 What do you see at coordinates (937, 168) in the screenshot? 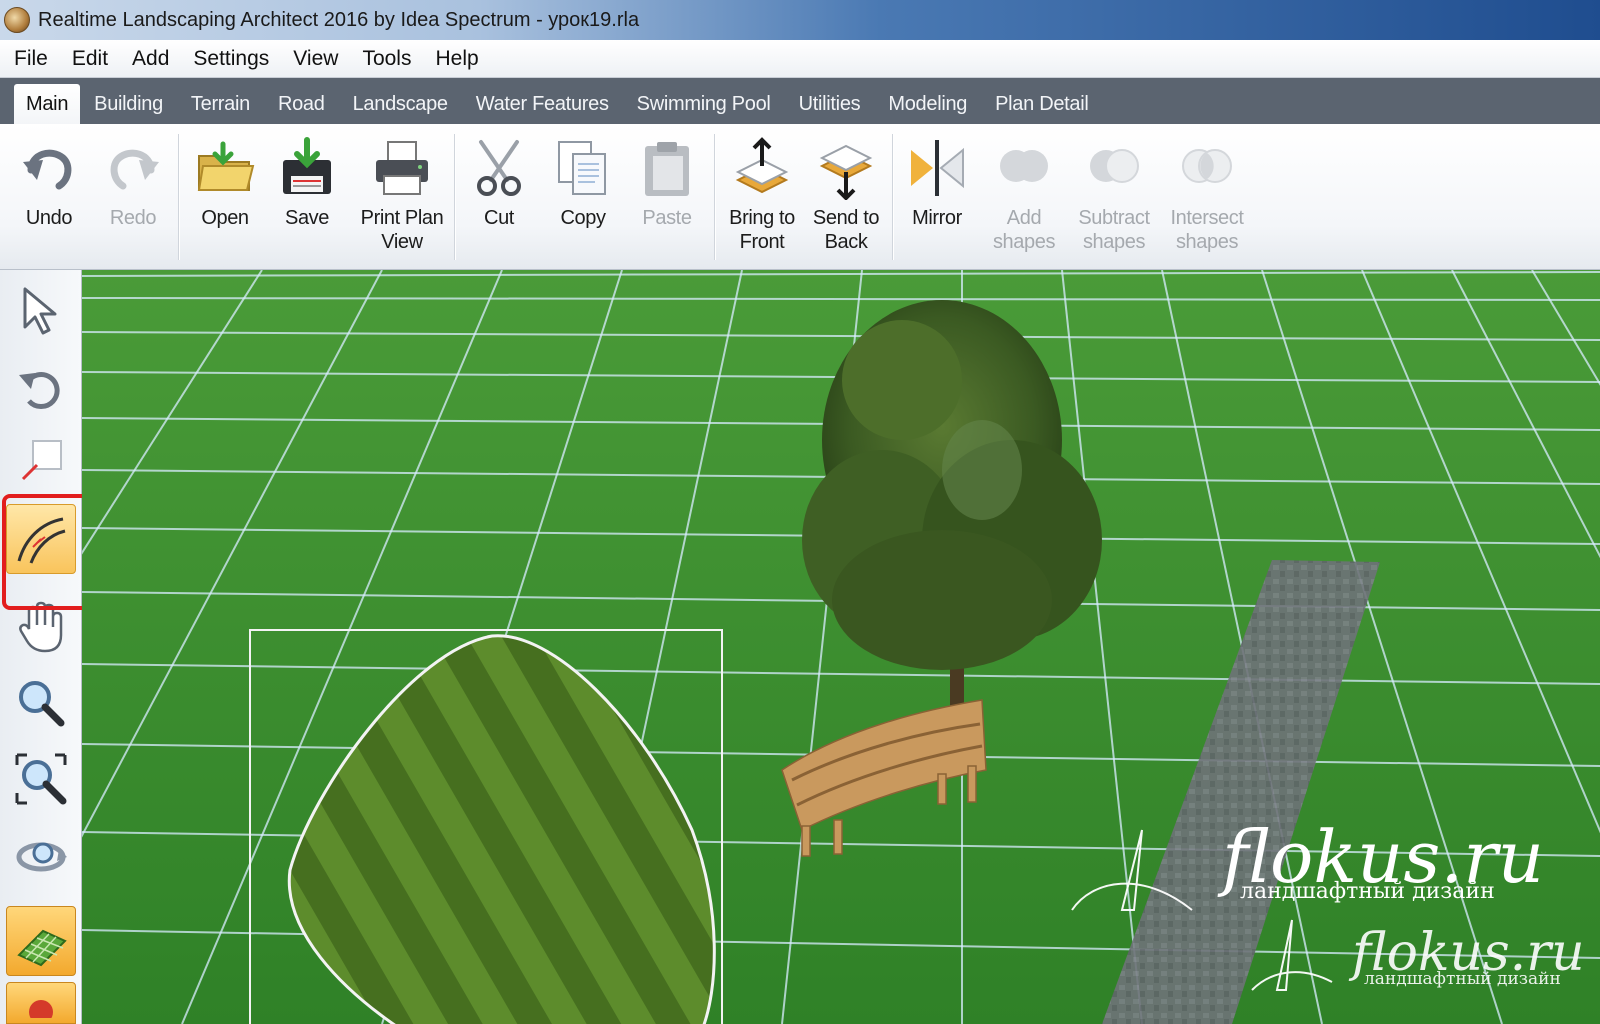
I see `mirror-icon` at bounding box center [937, 168].